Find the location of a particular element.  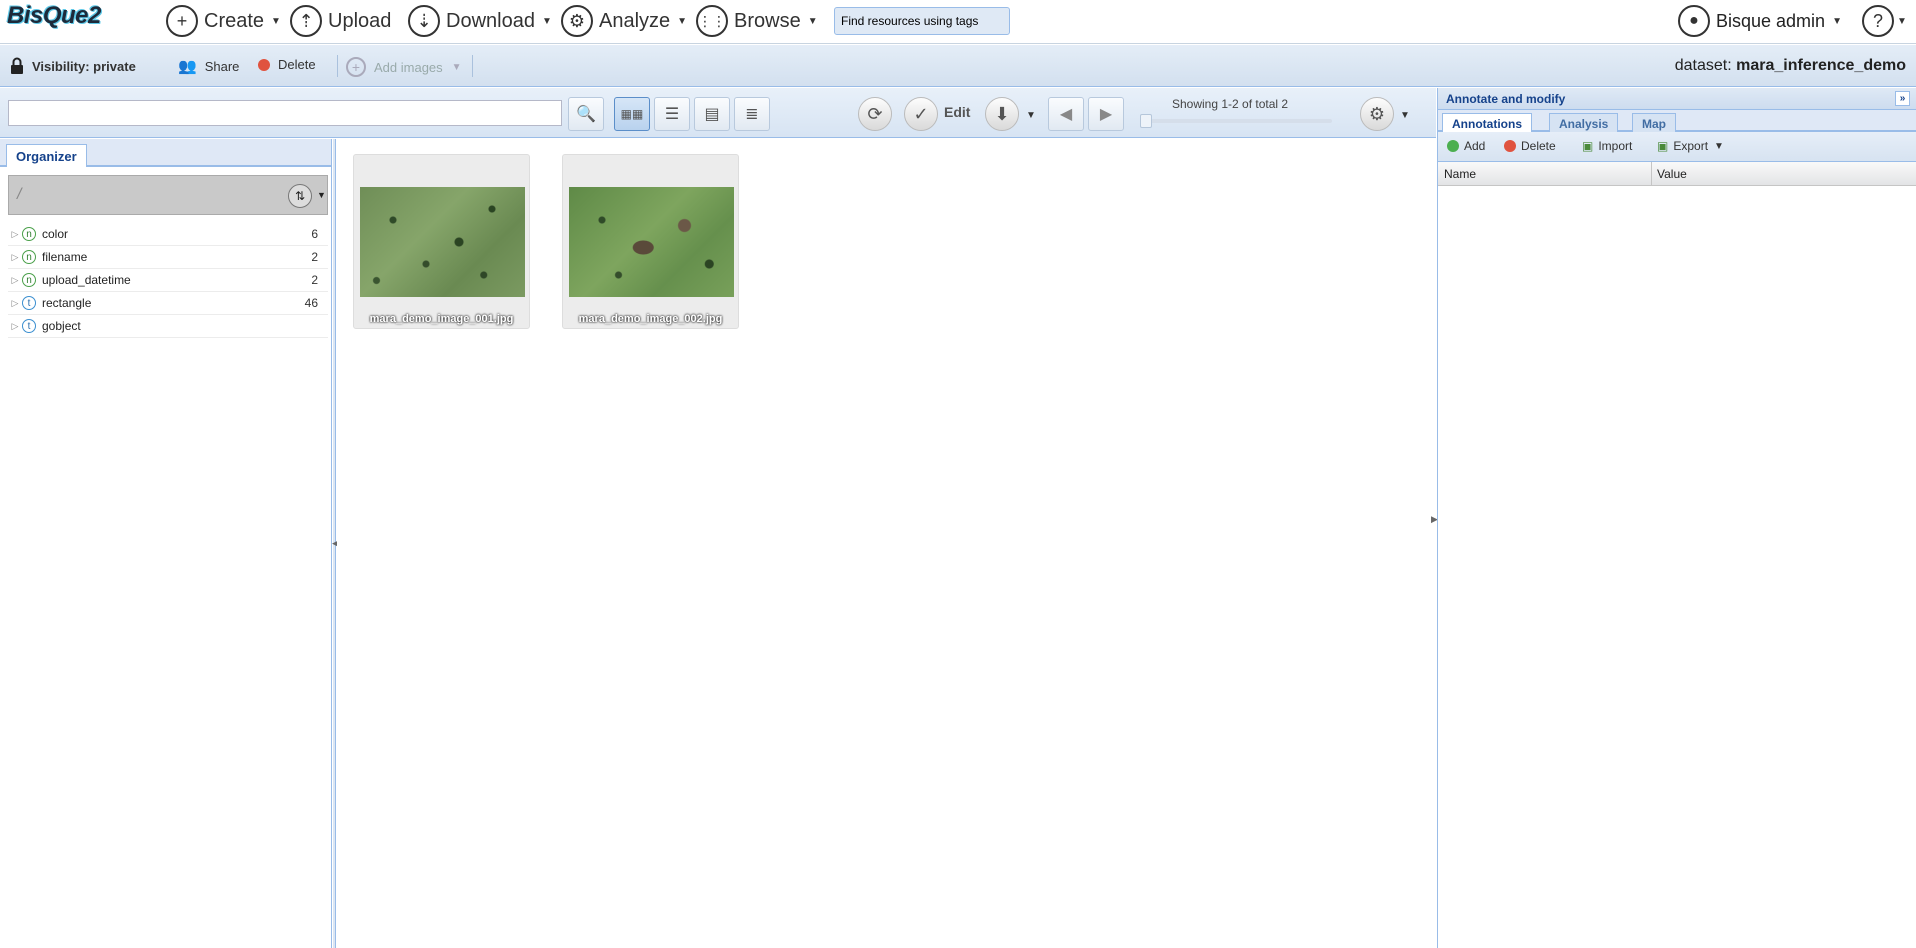

bisque-logo: BisQue2 is located at coordinates (54, 16).